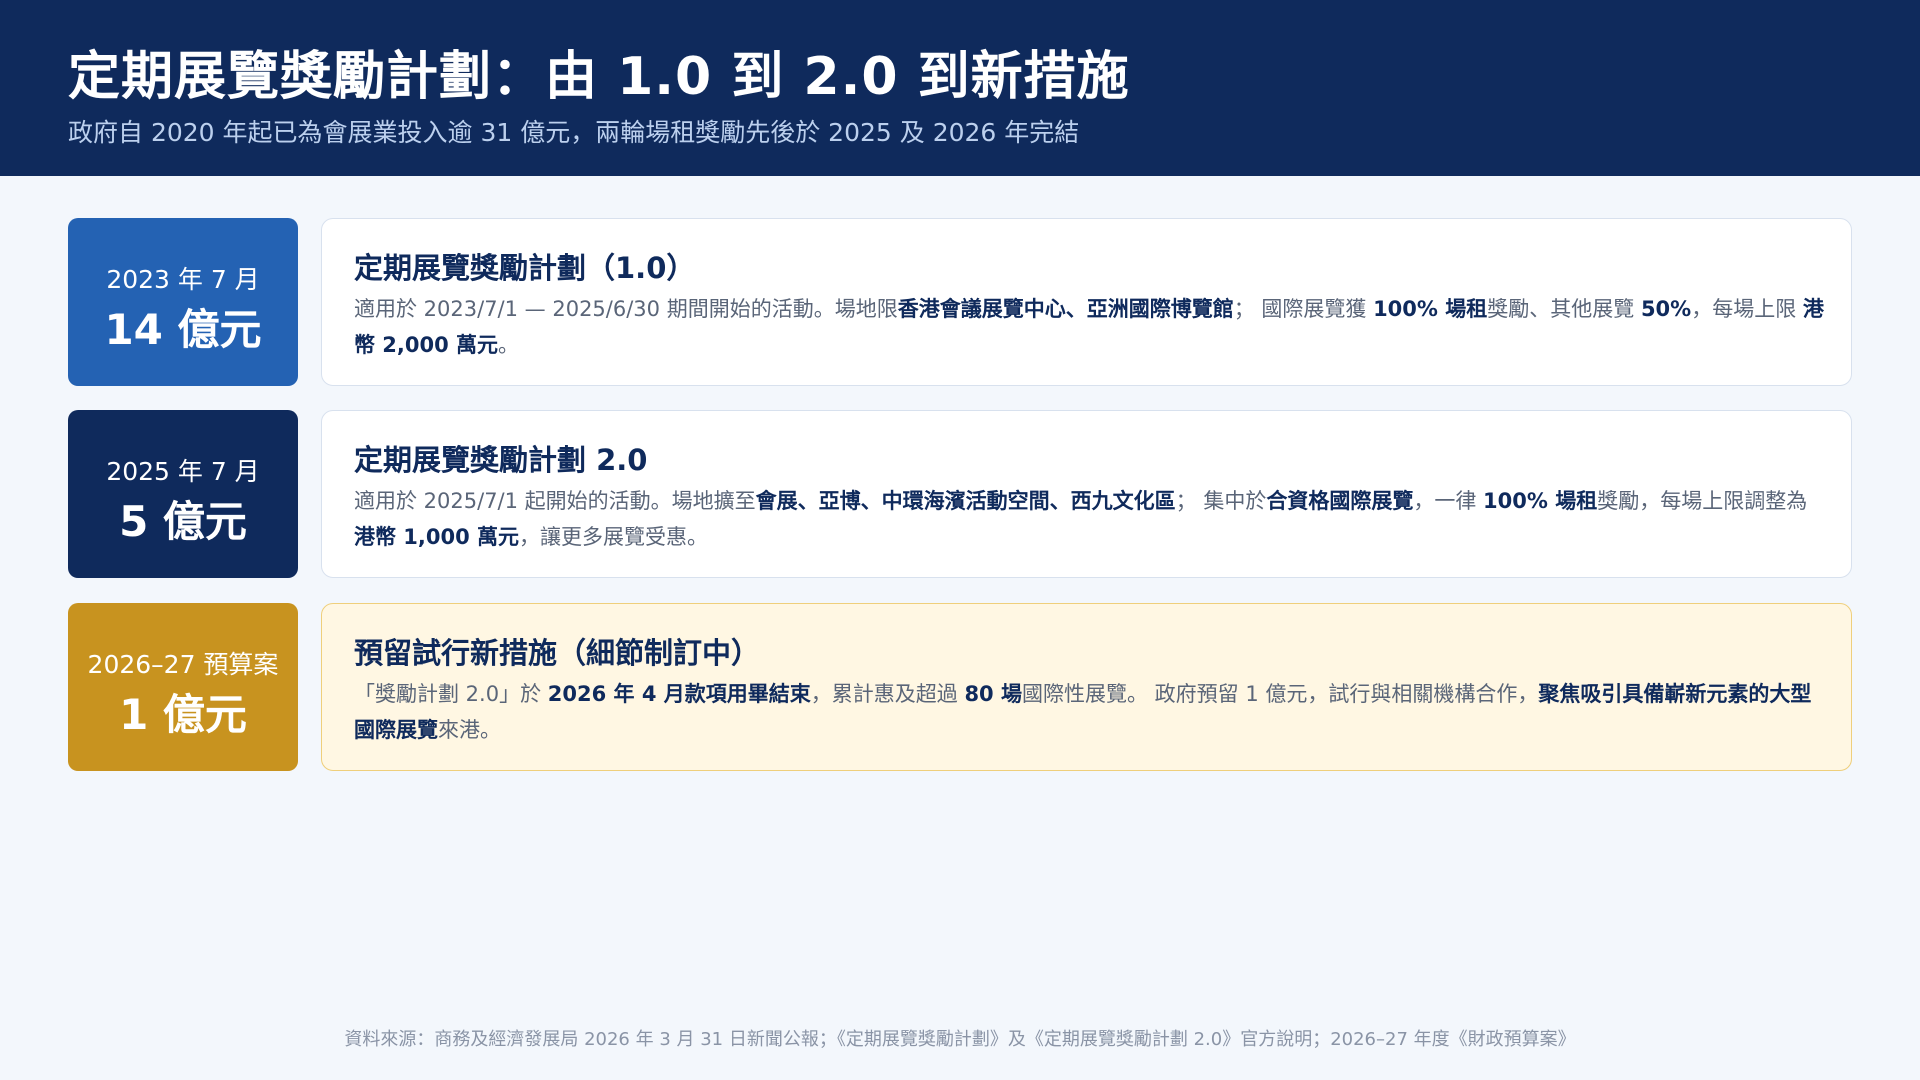  What do you see at coordinates (1280, 694) in the screenshot?
I see `body-text: 國際性展覽。 政府預留 1 億元，試行與相關機構合作，` at bounding box center [1280, 694].